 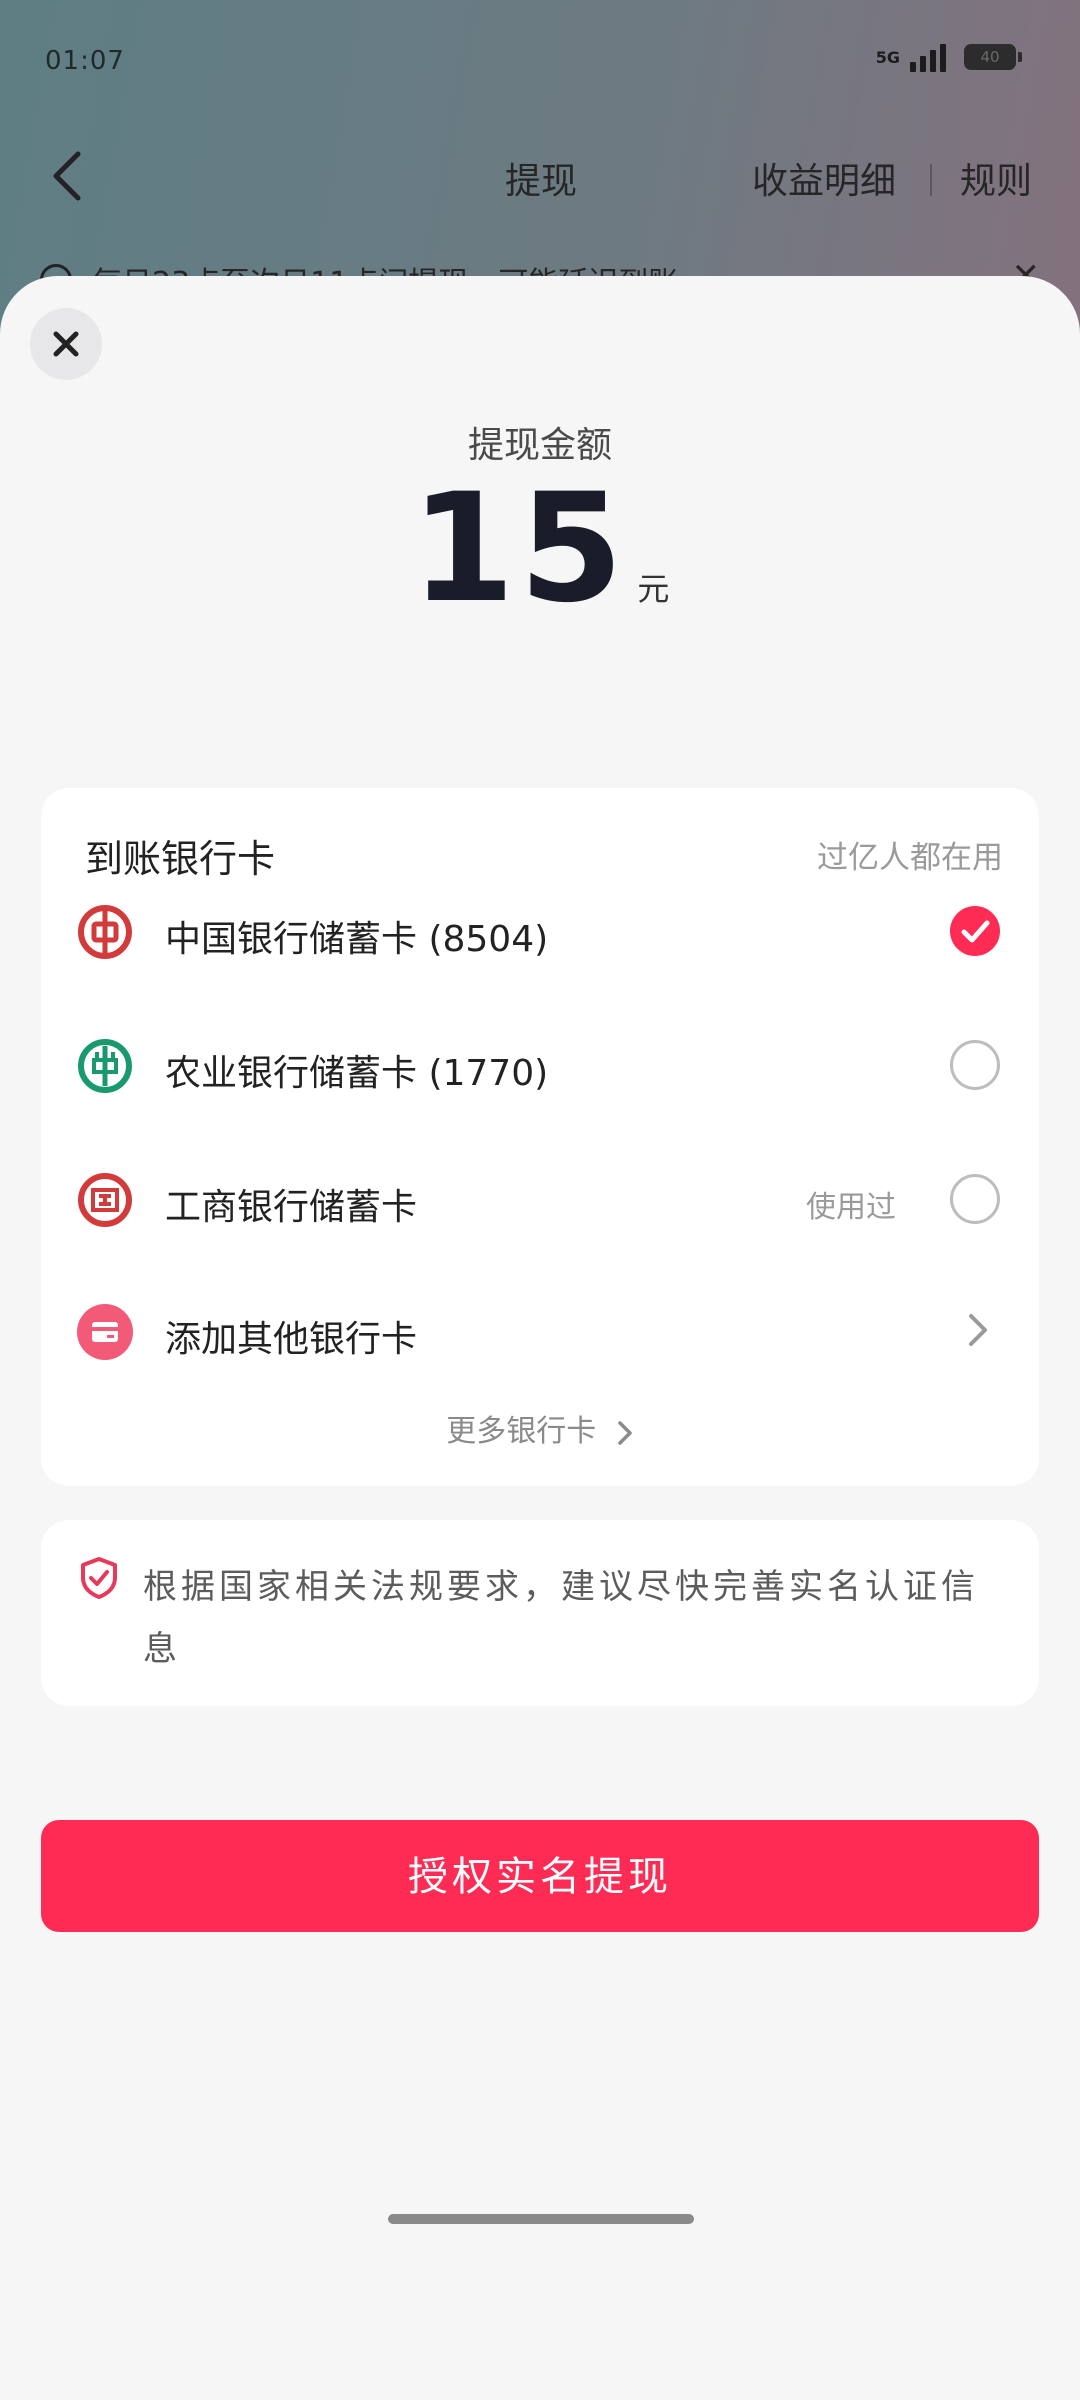 What do you see at coordinates (521, 1431) in the screenshot?
I see `more-bank-cards-label: 更多银行卡` at bounding box center [521, 1431].